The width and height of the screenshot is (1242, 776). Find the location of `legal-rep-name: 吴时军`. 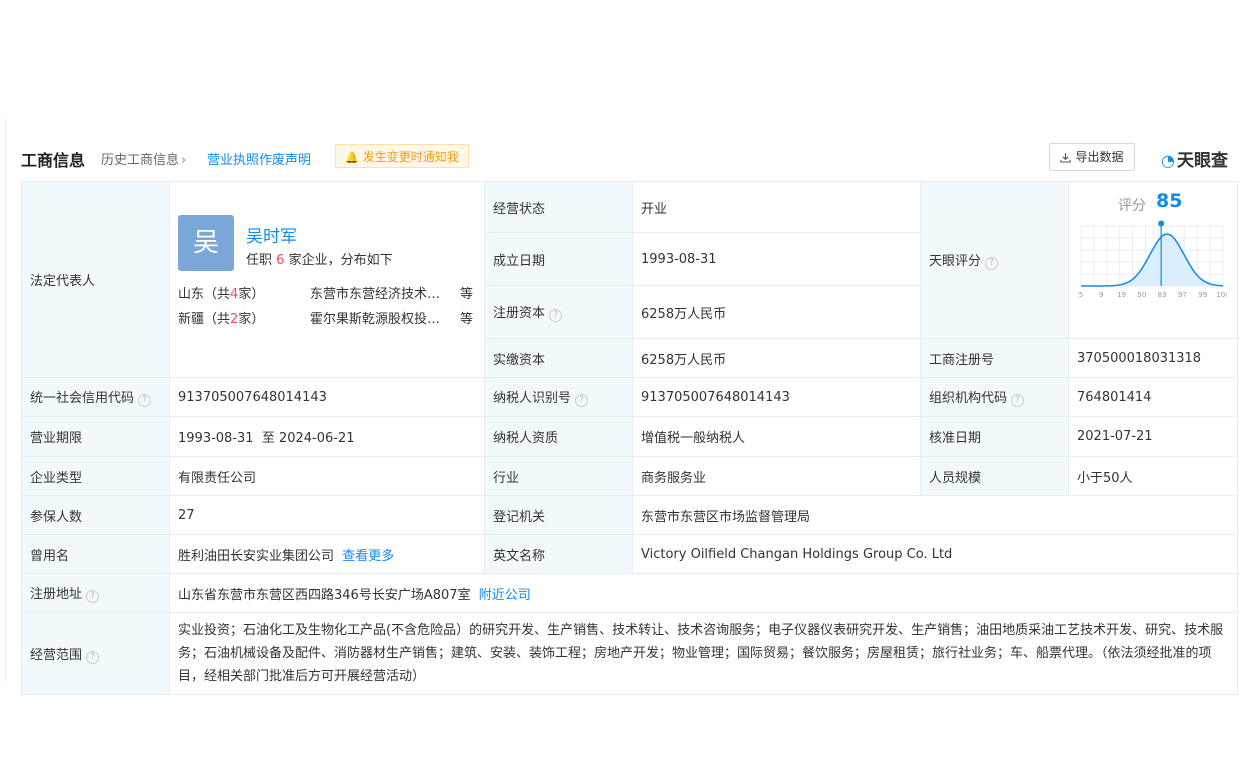

legal-rep-name: 吴时军 is located at coordinates (271, 234).